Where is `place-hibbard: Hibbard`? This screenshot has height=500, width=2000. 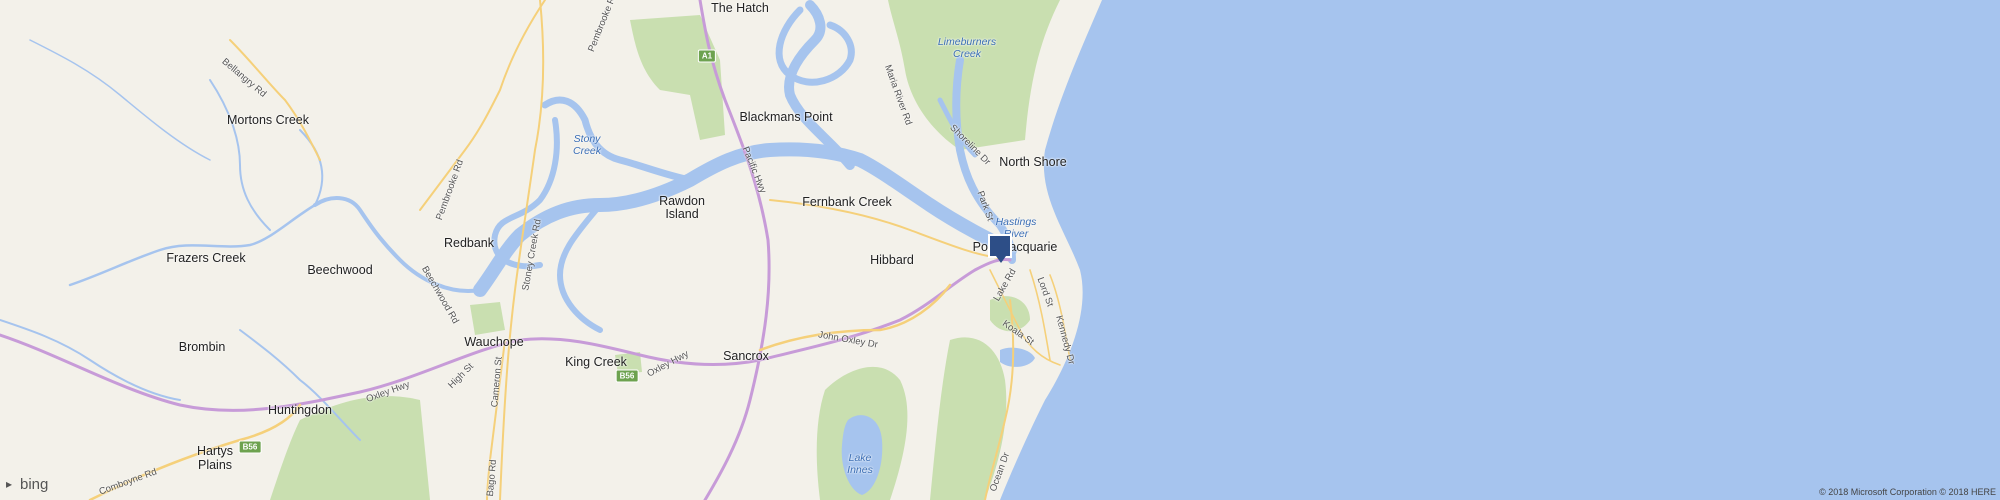 place-hibbard: Hibbard is located at coordinates (892, 260).